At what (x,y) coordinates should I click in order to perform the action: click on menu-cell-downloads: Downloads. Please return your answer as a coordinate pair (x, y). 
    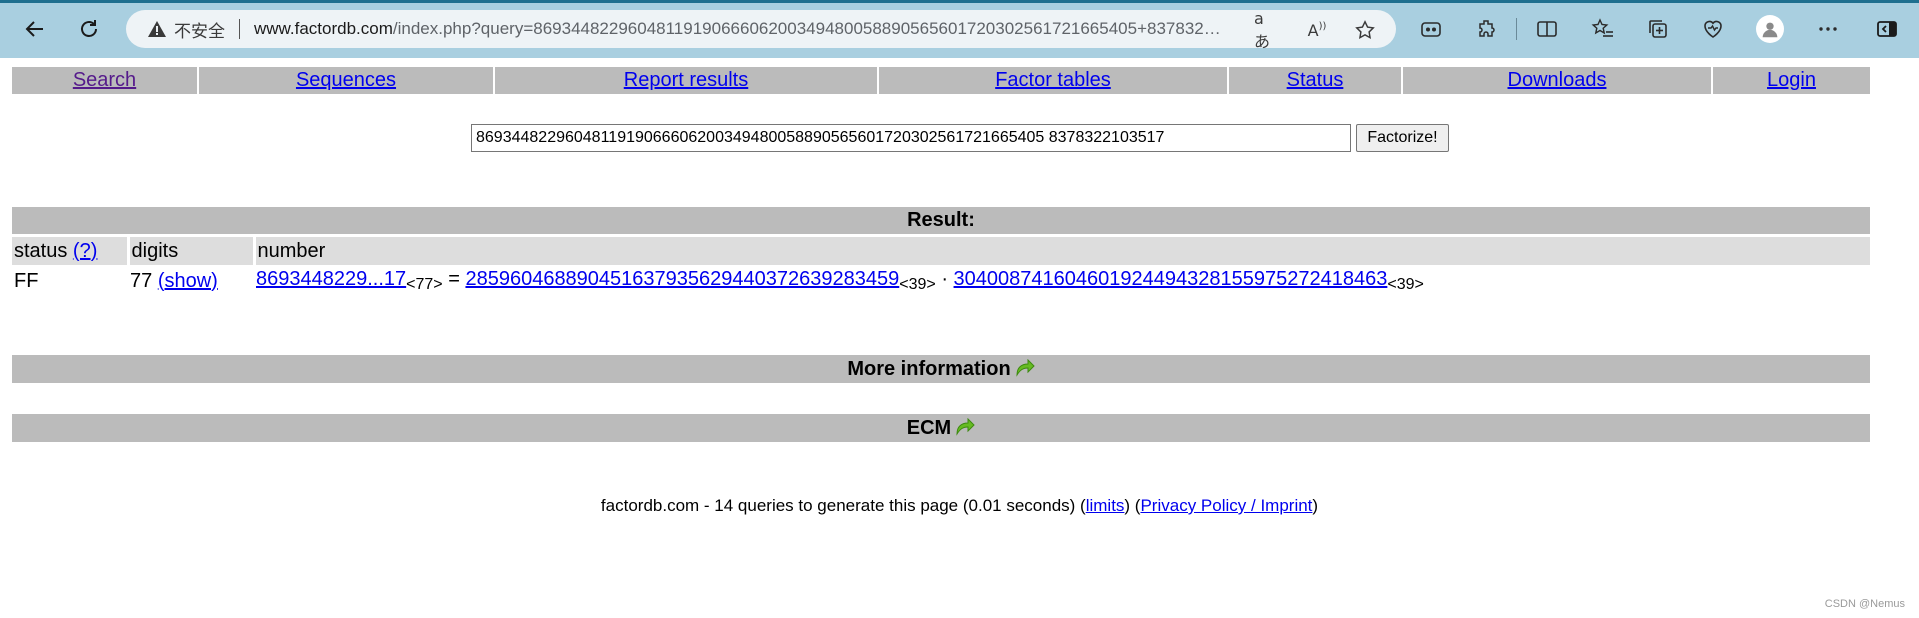
    Looking at the image, I should click on (1556, 80).